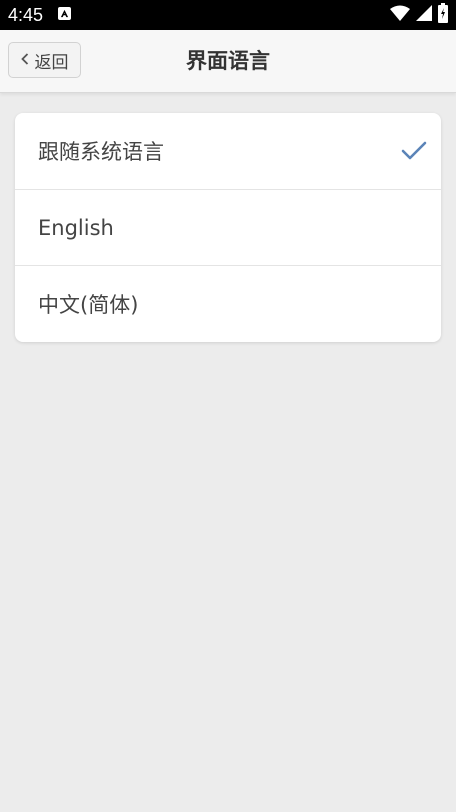  Describe the element at coordinates (24, 60) in the screenshot. I see `chevron-left-icon` at that location.